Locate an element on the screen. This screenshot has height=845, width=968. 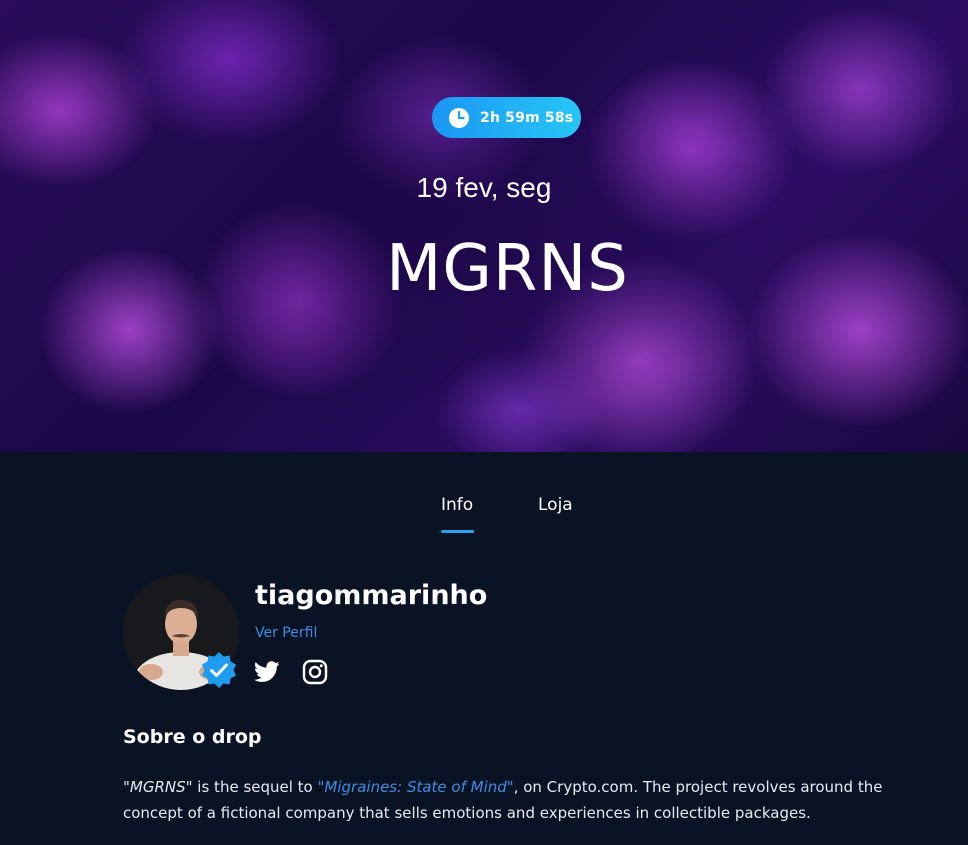
desc-drop-name: MGRNS is located at coordinates (157, 787).